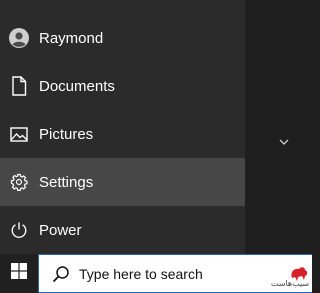  What do you see at coordinates (122, 134) in the screenshot?
I see `menu-item-pictures: Pictures` at bounding box center [122, 134].